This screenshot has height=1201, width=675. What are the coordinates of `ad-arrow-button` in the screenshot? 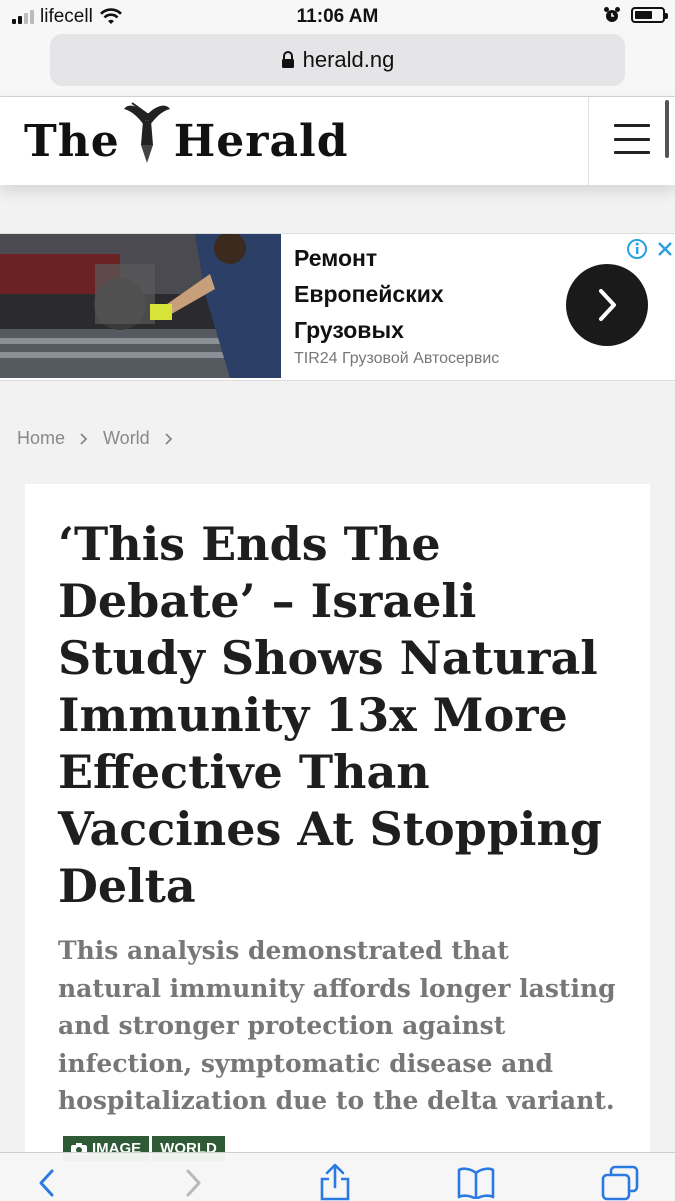 It's located at (607, 305).